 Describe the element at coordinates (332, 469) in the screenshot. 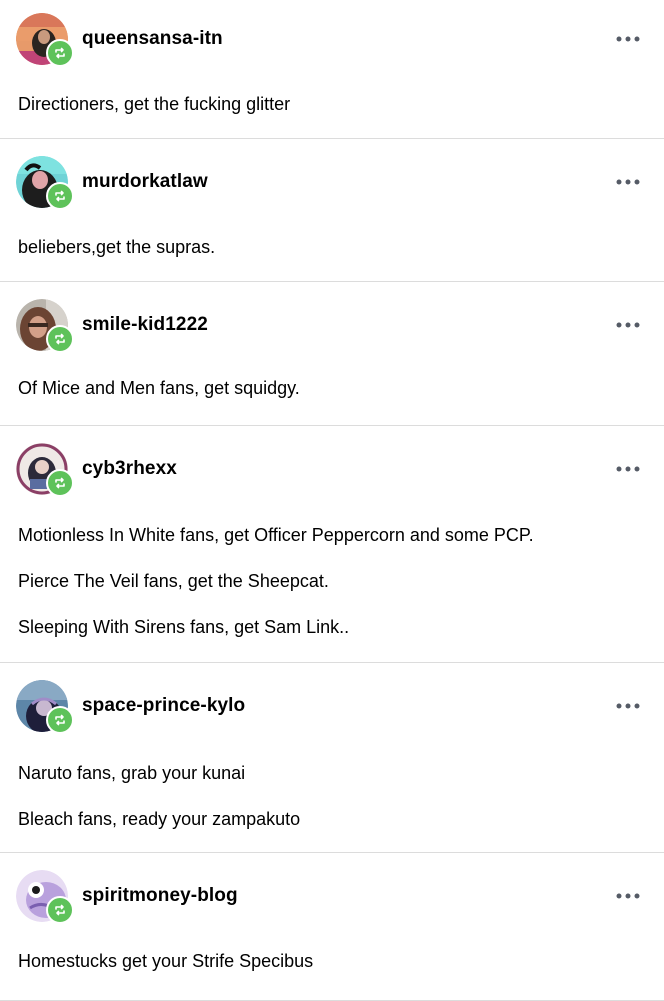

I see `post-header: cyb3rhexx` at that location.